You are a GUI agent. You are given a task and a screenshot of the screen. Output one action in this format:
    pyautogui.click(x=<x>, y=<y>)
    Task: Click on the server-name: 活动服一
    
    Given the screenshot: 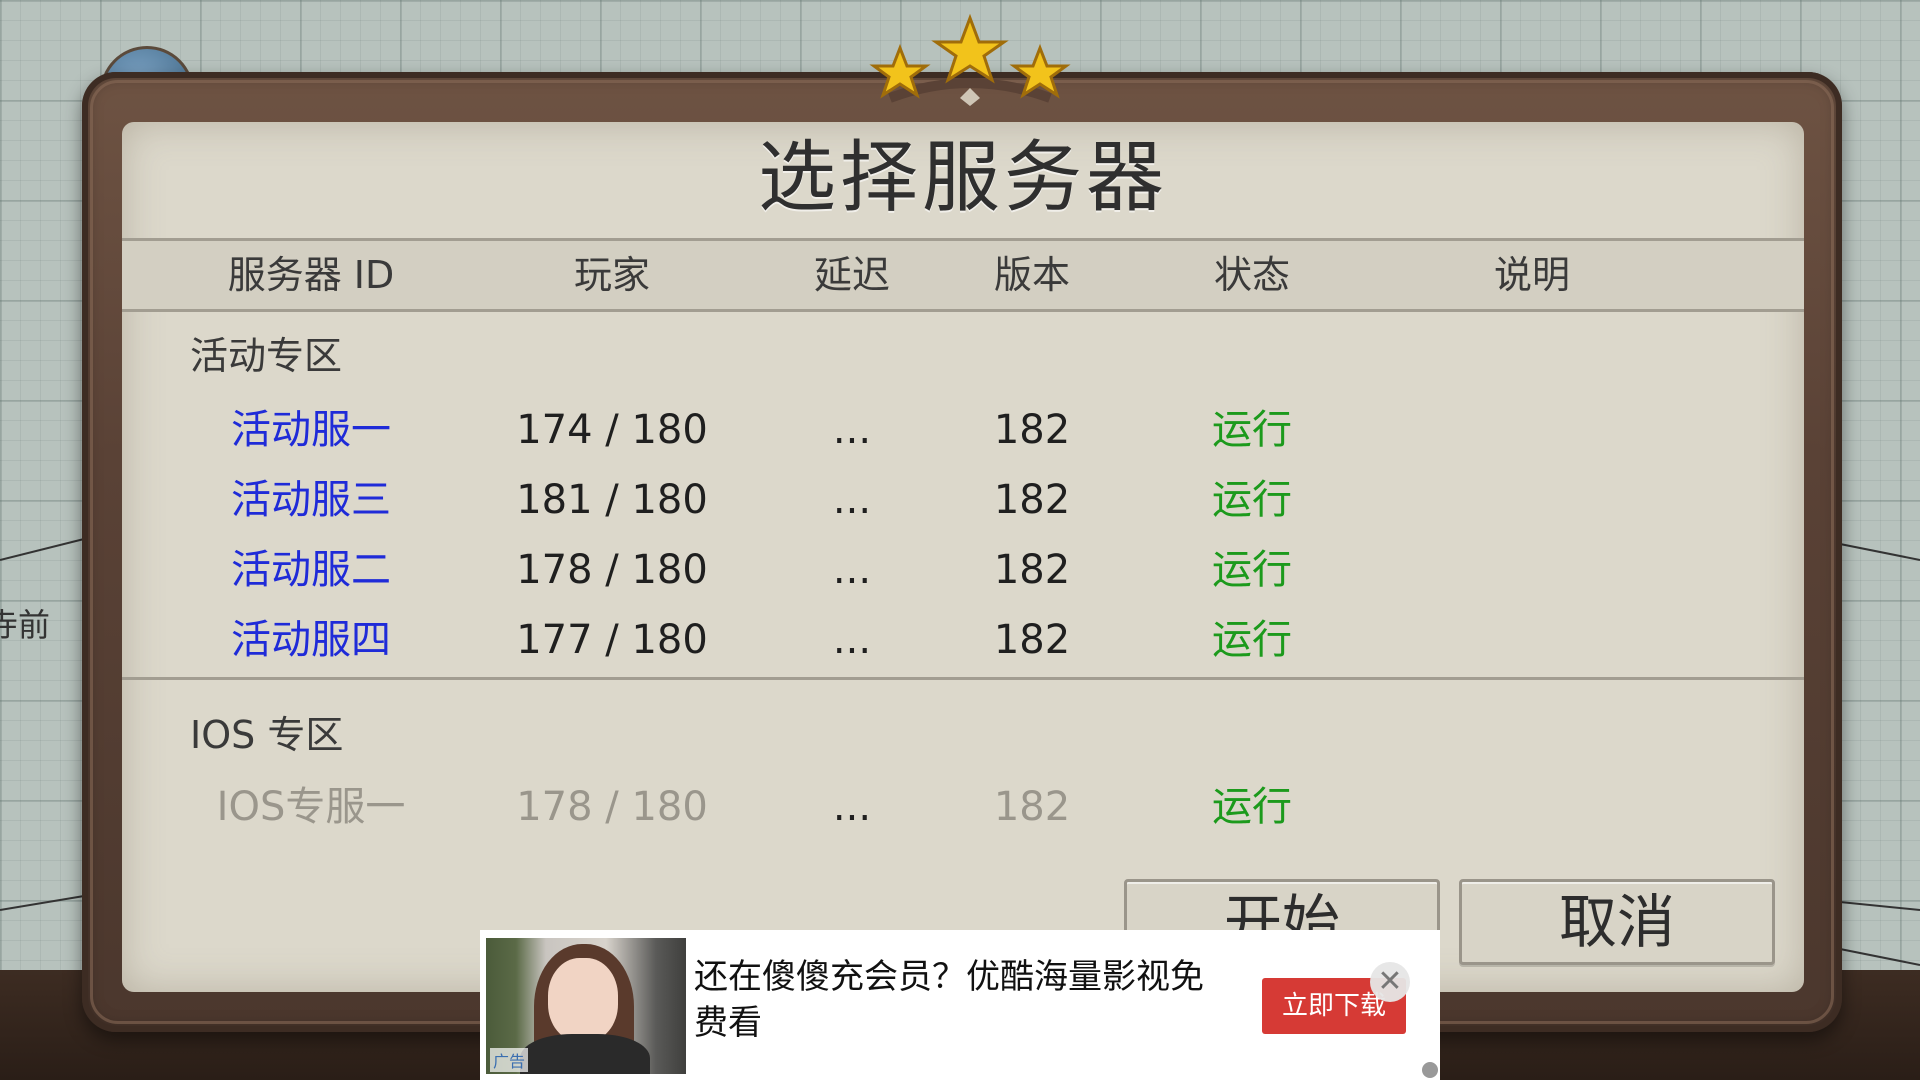 What is the action you would take?
    pyautogui.click(x=311, y=430)
    